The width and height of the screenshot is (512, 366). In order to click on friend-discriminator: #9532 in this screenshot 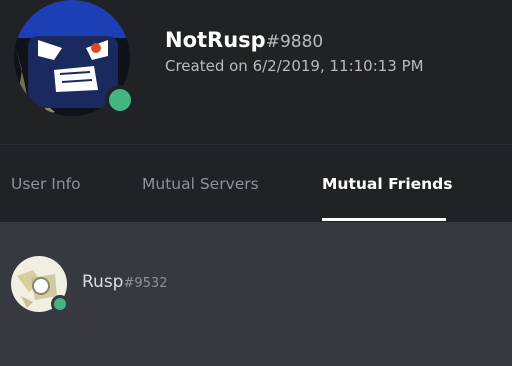, I will do `click(145, 283)`.